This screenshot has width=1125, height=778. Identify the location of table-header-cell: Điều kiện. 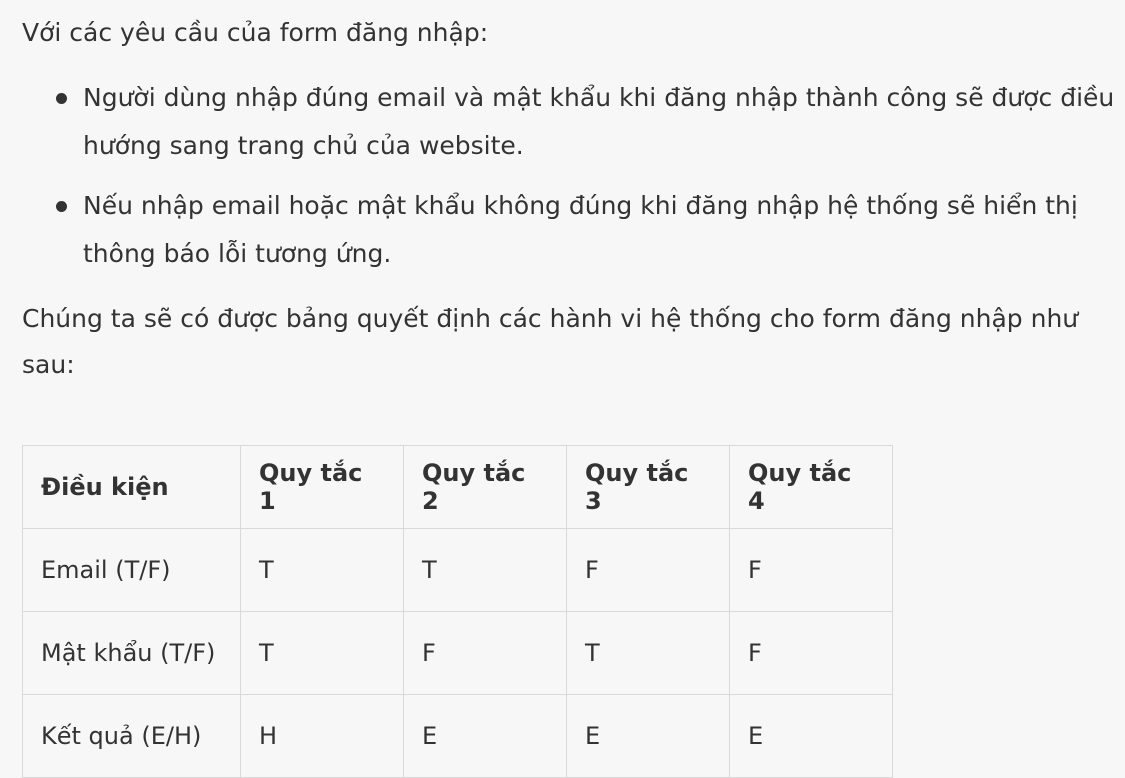
(131, 487).